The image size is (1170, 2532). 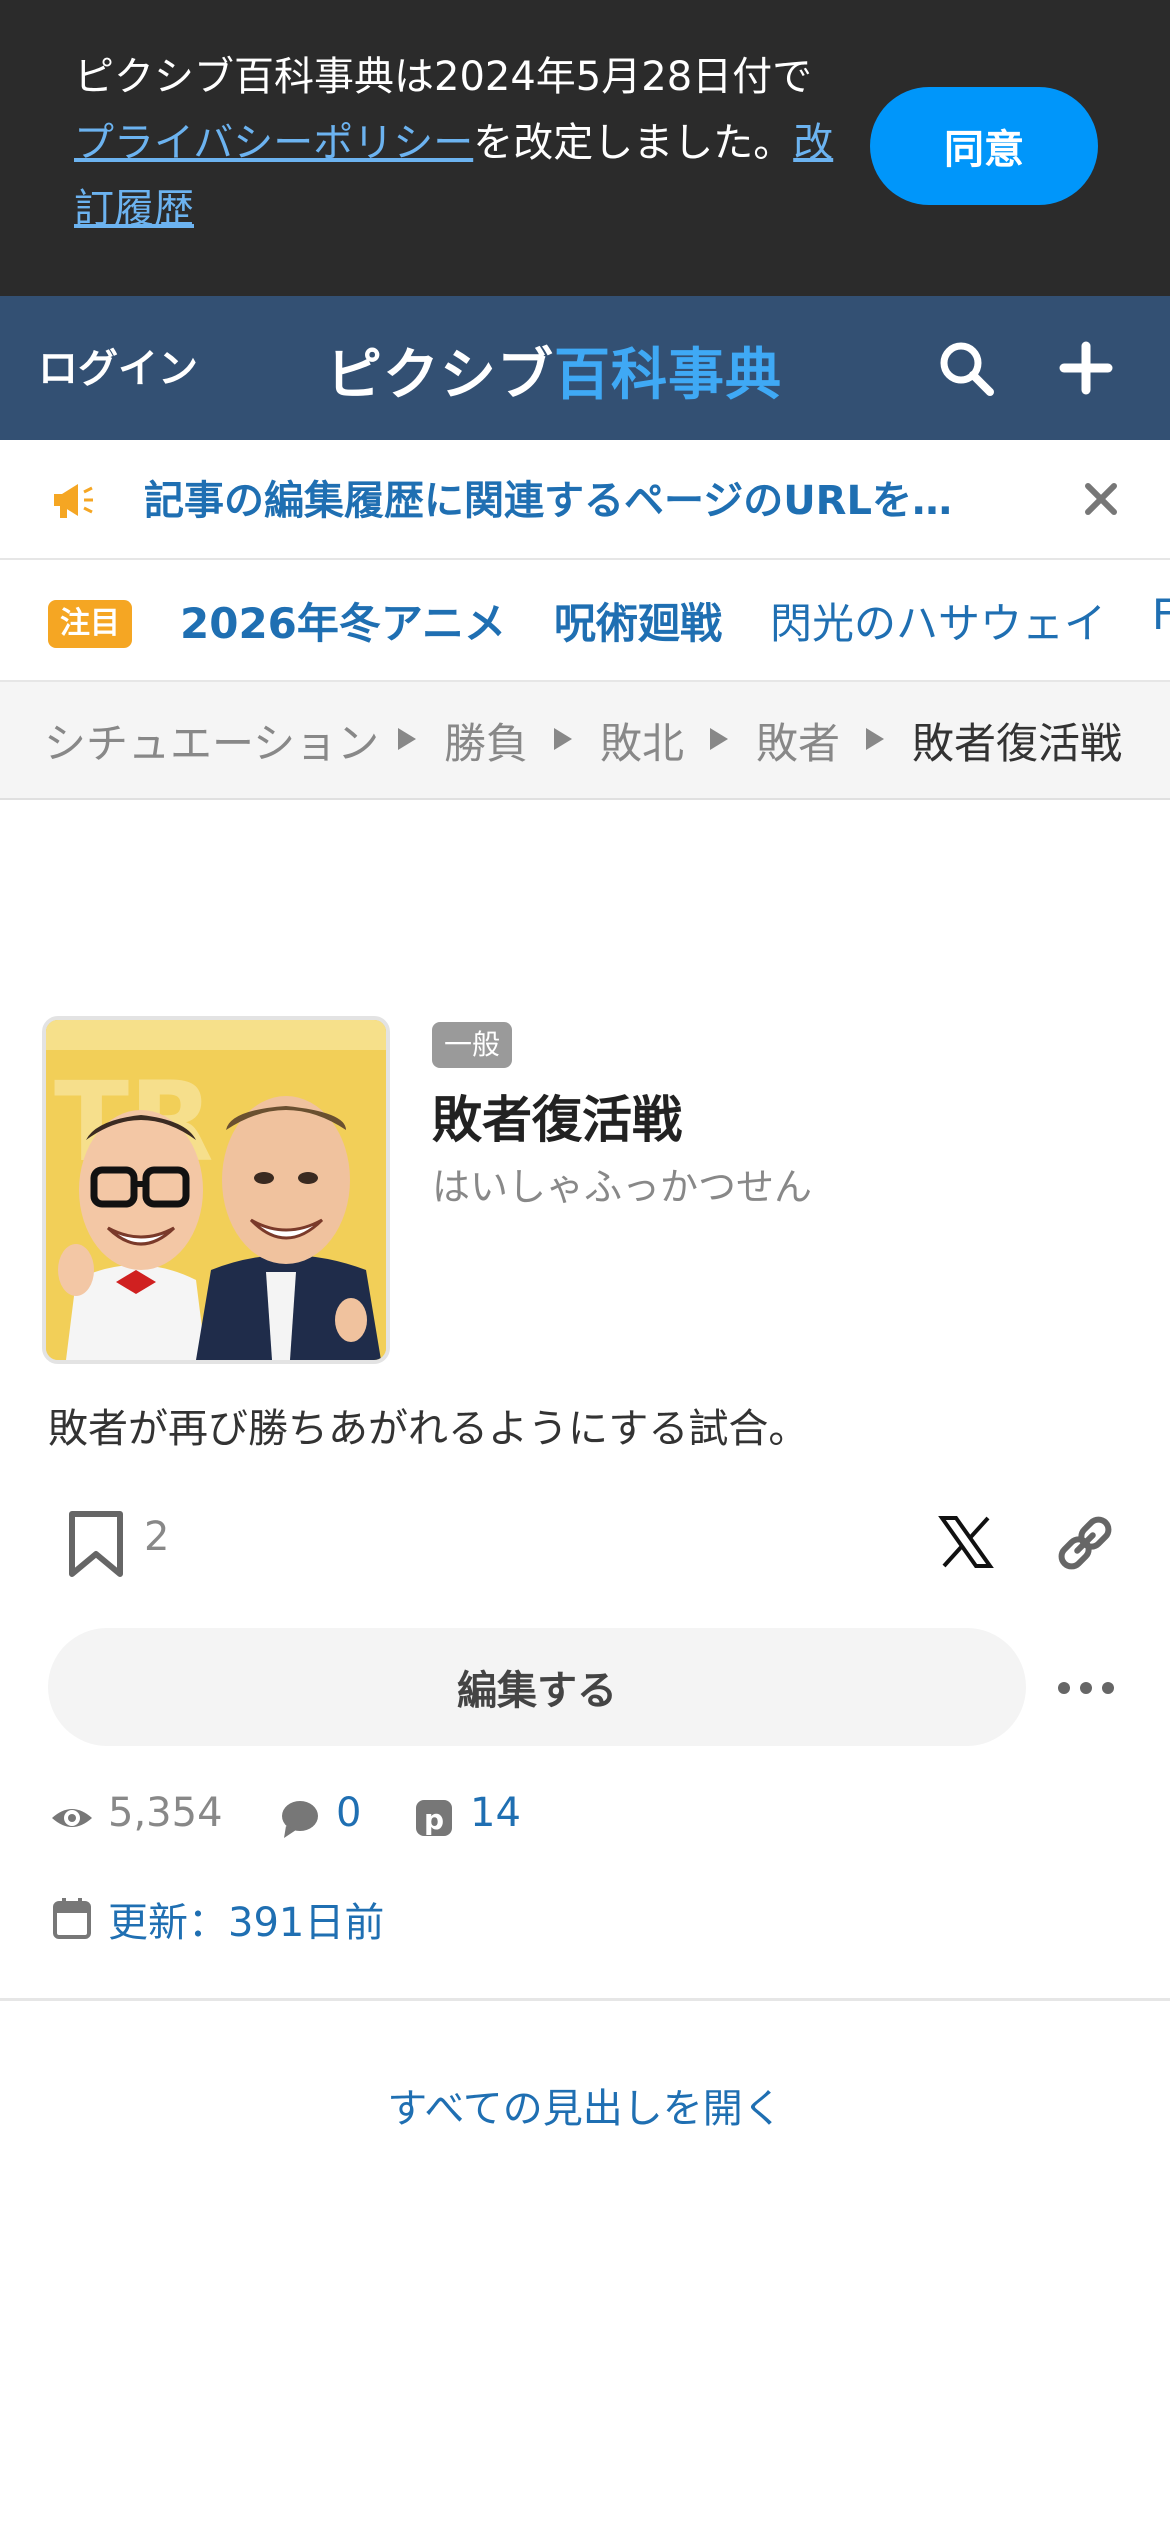 I want to click on agree-button: 同意, so click(x=984, y=146).